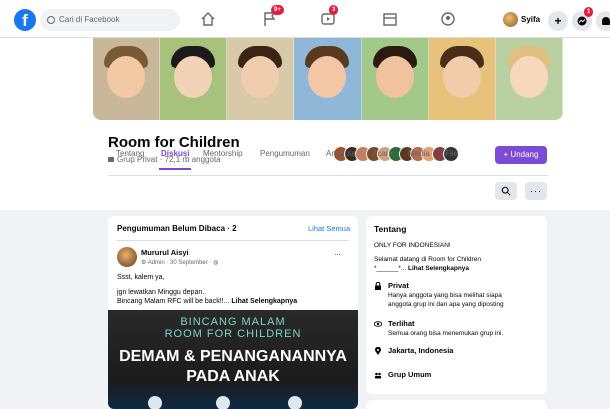 The width and height of the screenshot is (610, 409). Describe the element at coordinates (412, 245) in the screenshot. I see `about-text: ONLY FOR INDONESIAN!` at that location.